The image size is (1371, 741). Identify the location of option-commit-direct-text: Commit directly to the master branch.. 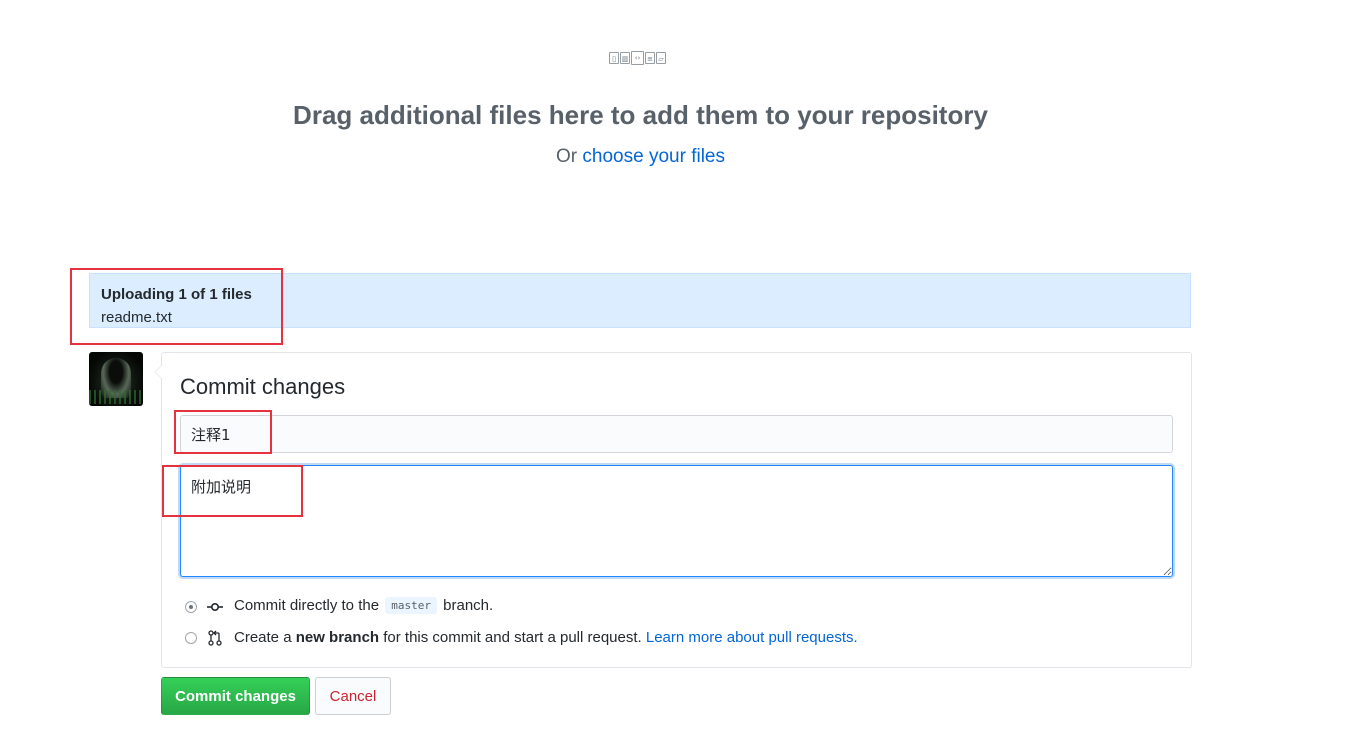
(363, 605).